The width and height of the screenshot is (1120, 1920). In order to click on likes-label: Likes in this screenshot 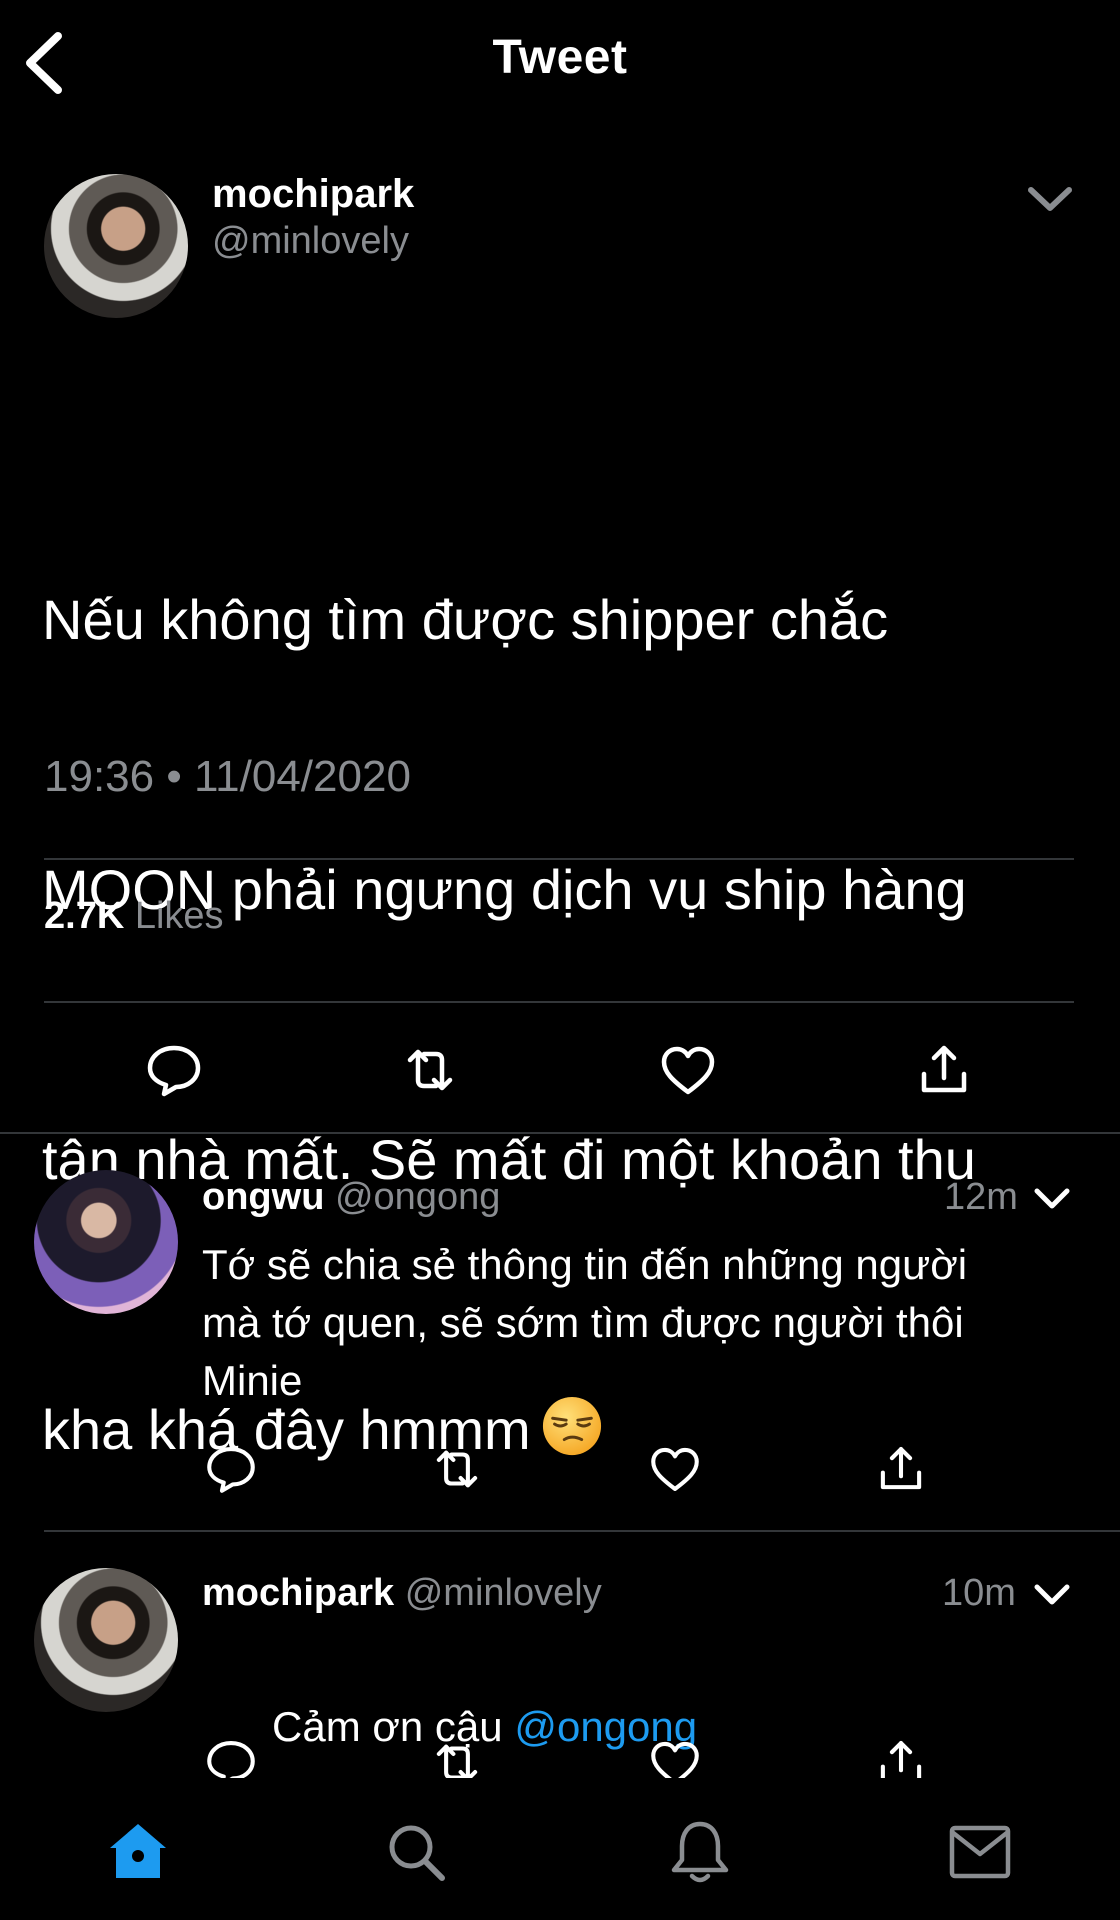, I will do `click(179, 916)`.